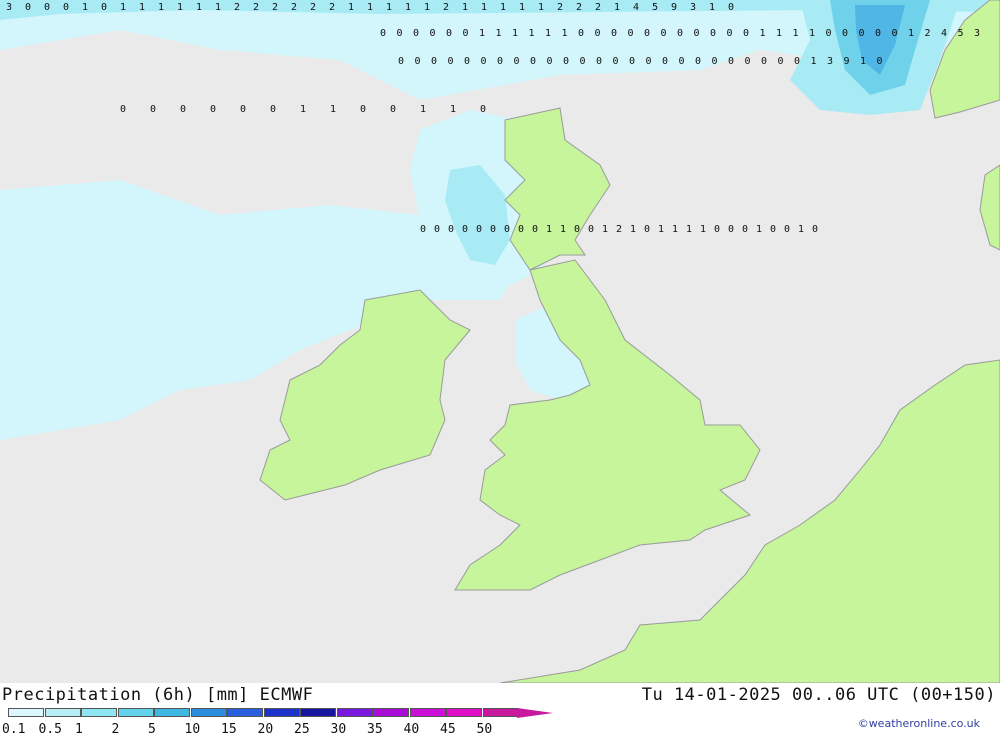 This screenshot has width=1000, height=737. Describe the element at coordinates (944, 33) in the screenshot. I see `precip-value: 4` at that location.